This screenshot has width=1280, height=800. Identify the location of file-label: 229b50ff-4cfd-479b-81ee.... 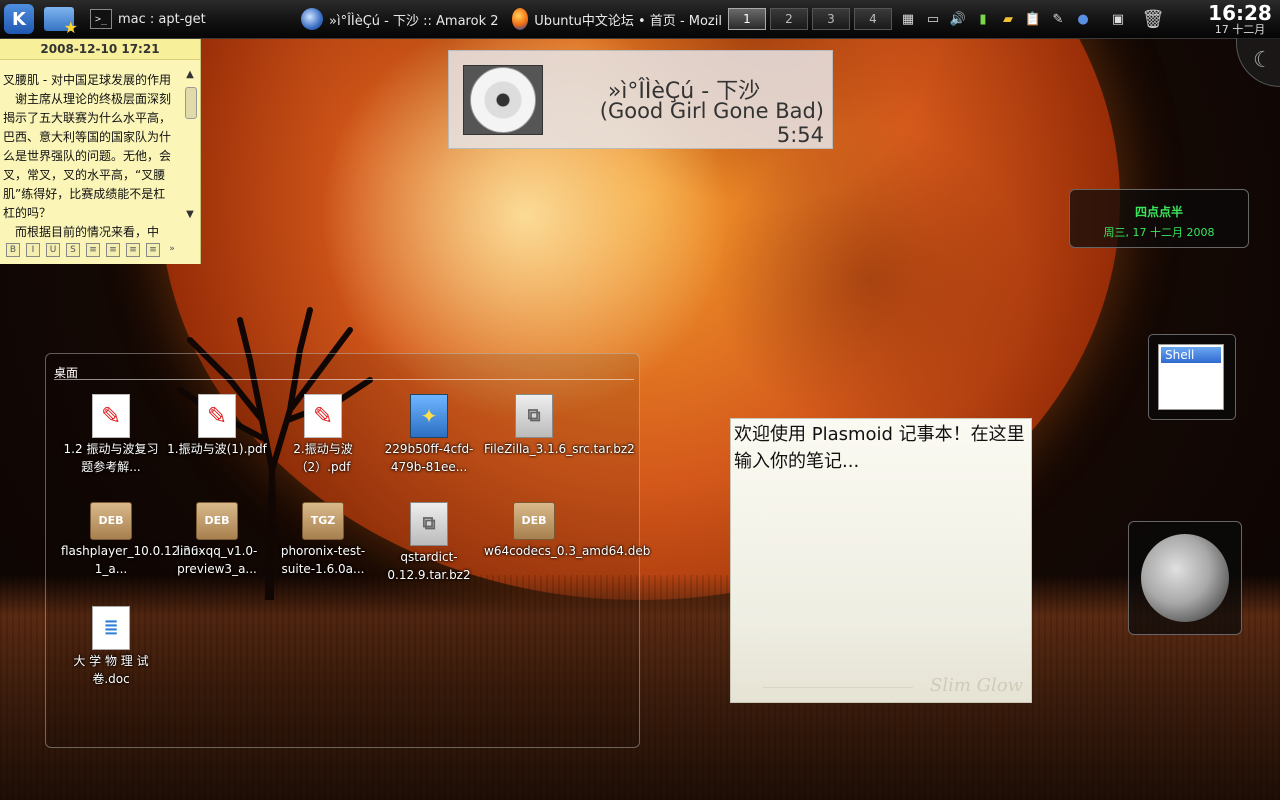
(429, 458).